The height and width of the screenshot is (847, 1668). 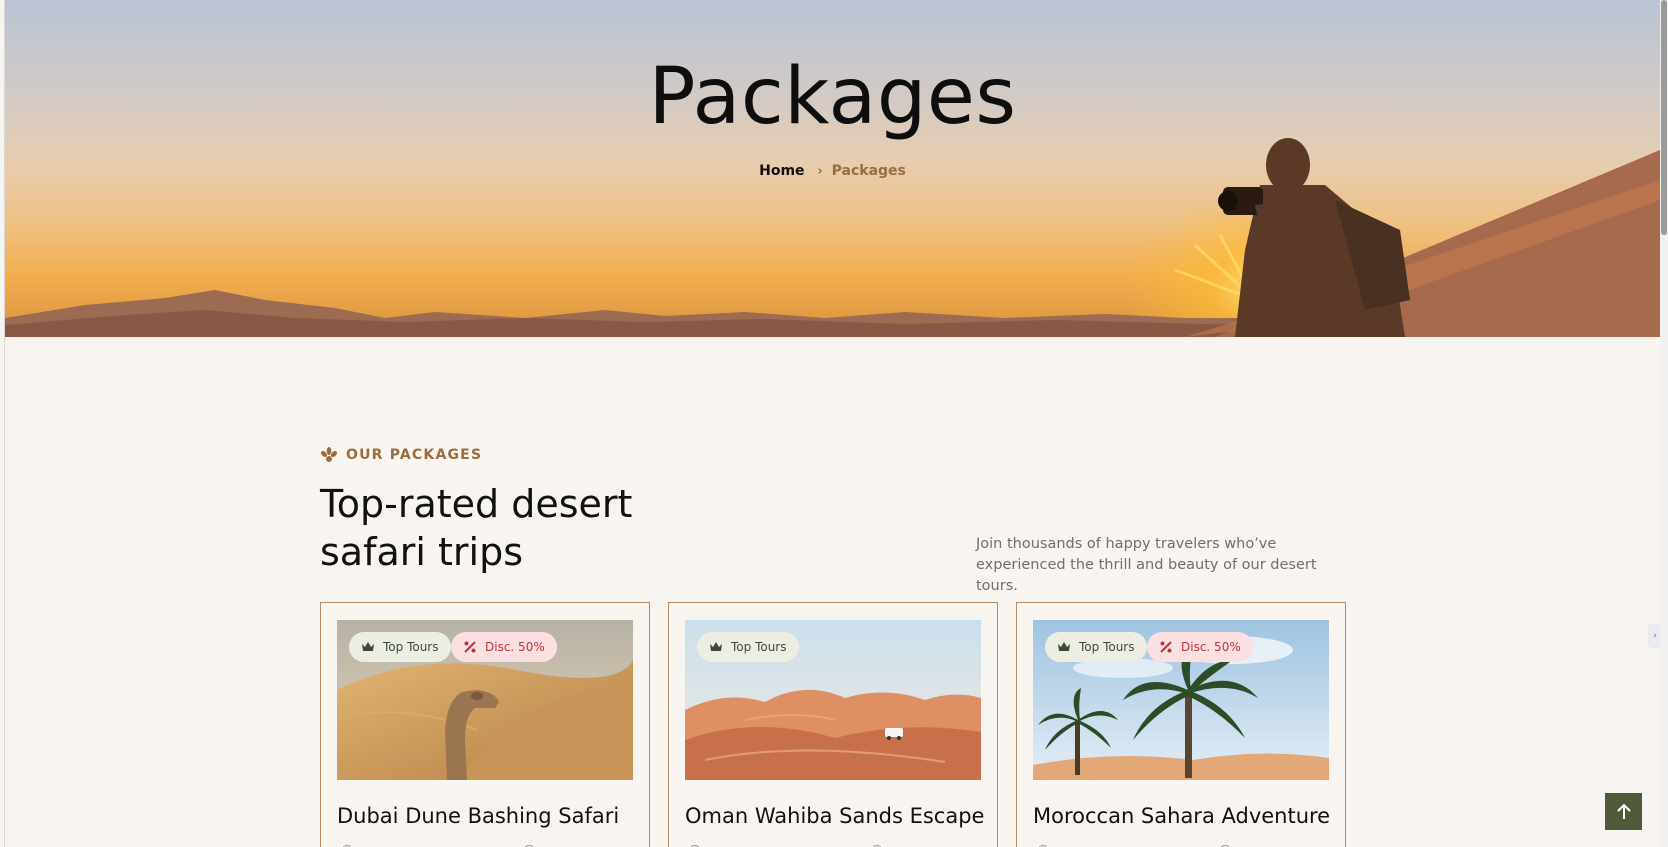 I want to click on card-title: Oman Wahiba Sands Escape, so click(x=834, y=816).